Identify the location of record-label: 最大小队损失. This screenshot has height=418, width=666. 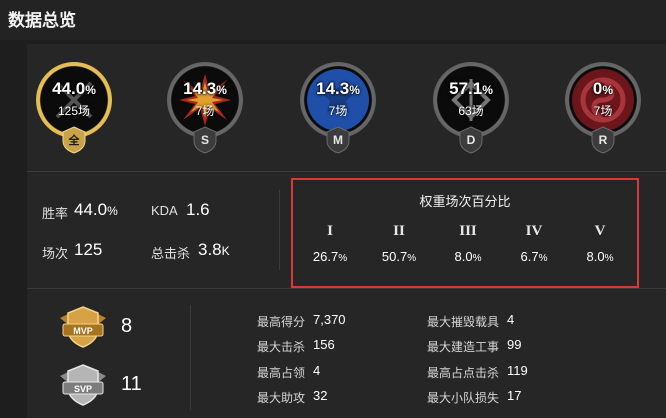
(463, 398).